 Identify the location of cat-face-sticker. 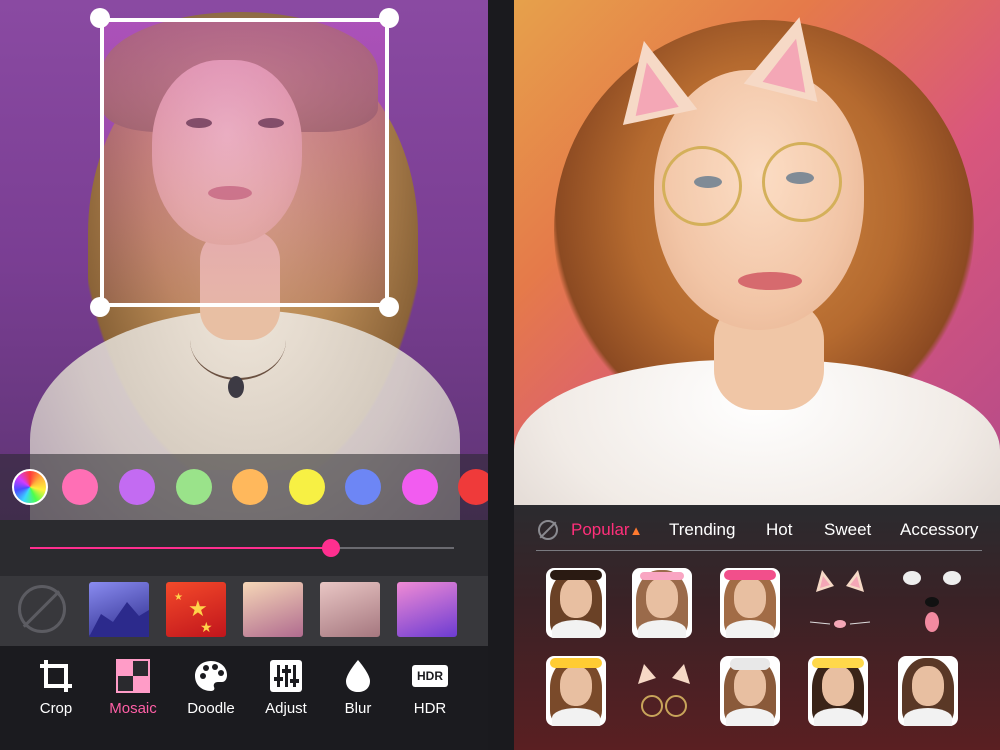
(840, 602).